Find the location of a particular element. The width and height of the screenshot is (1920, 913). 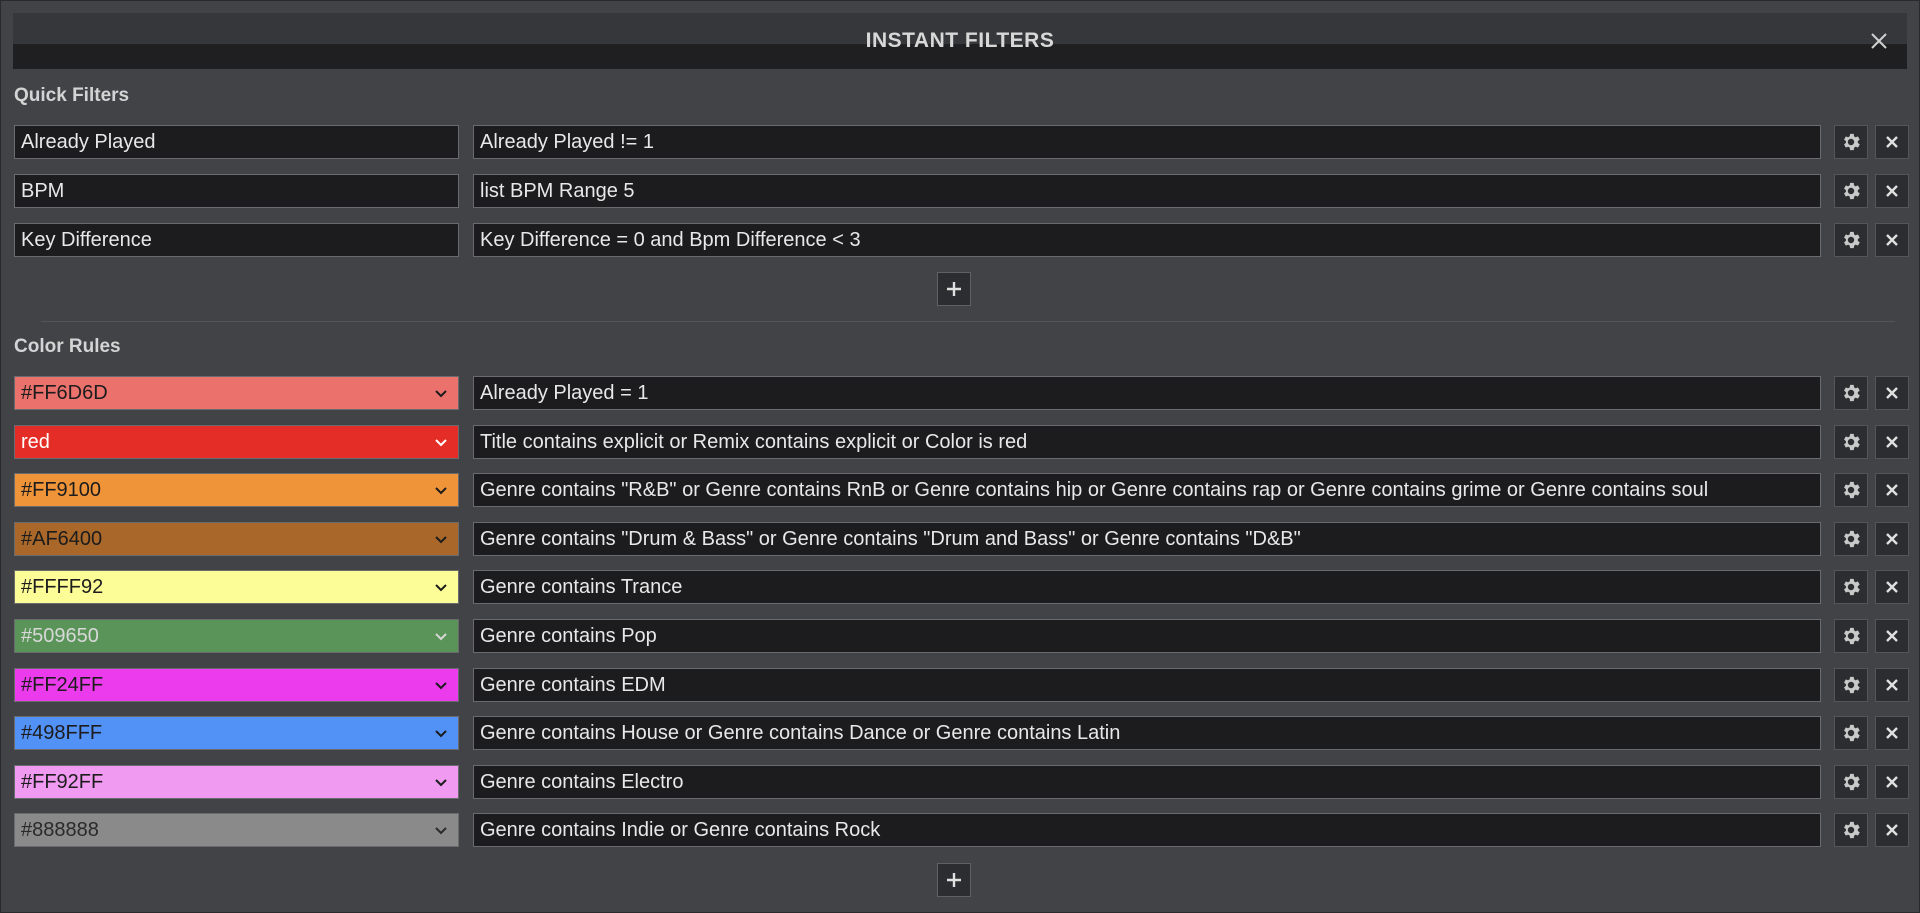

dialog-titlebar: INSTANT FILTERS is located at coordinates (960, 41).